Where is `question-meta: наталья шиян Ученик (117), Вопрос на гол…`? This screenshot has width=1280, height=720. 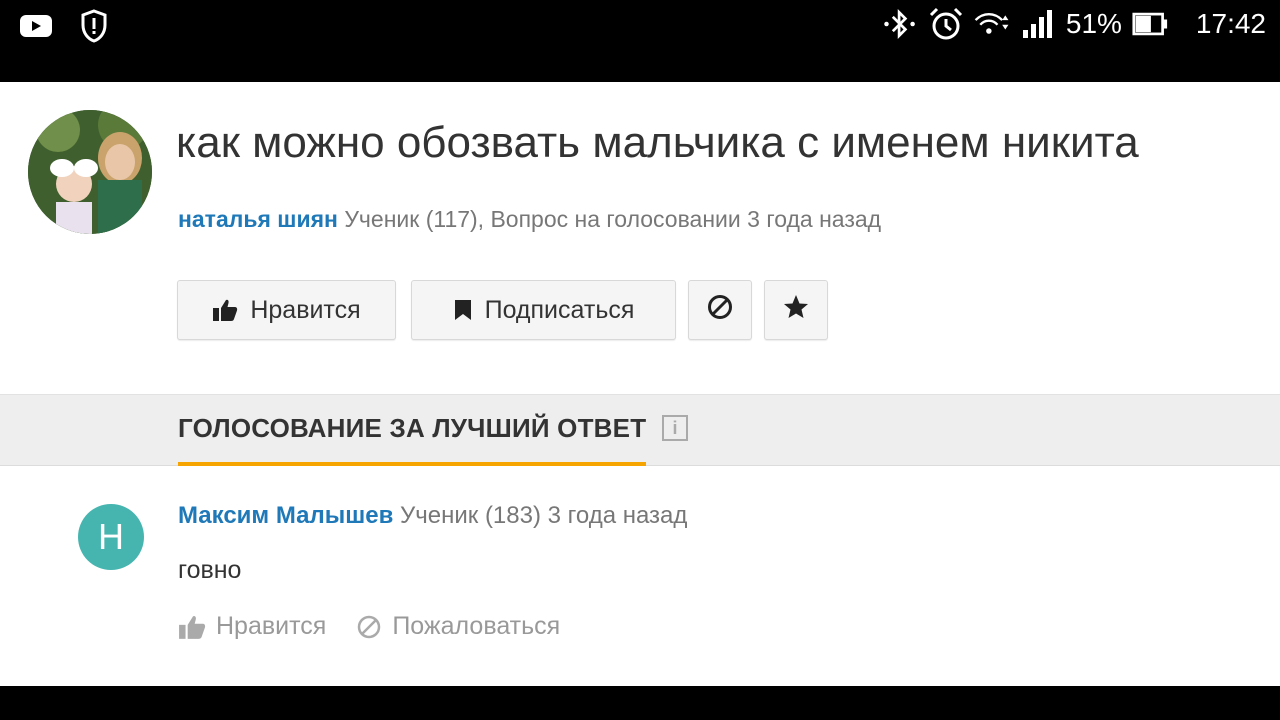
question-meta: наталья шиян Ученик (117), Вопрос на гол… is located at coordinates (529, 219).